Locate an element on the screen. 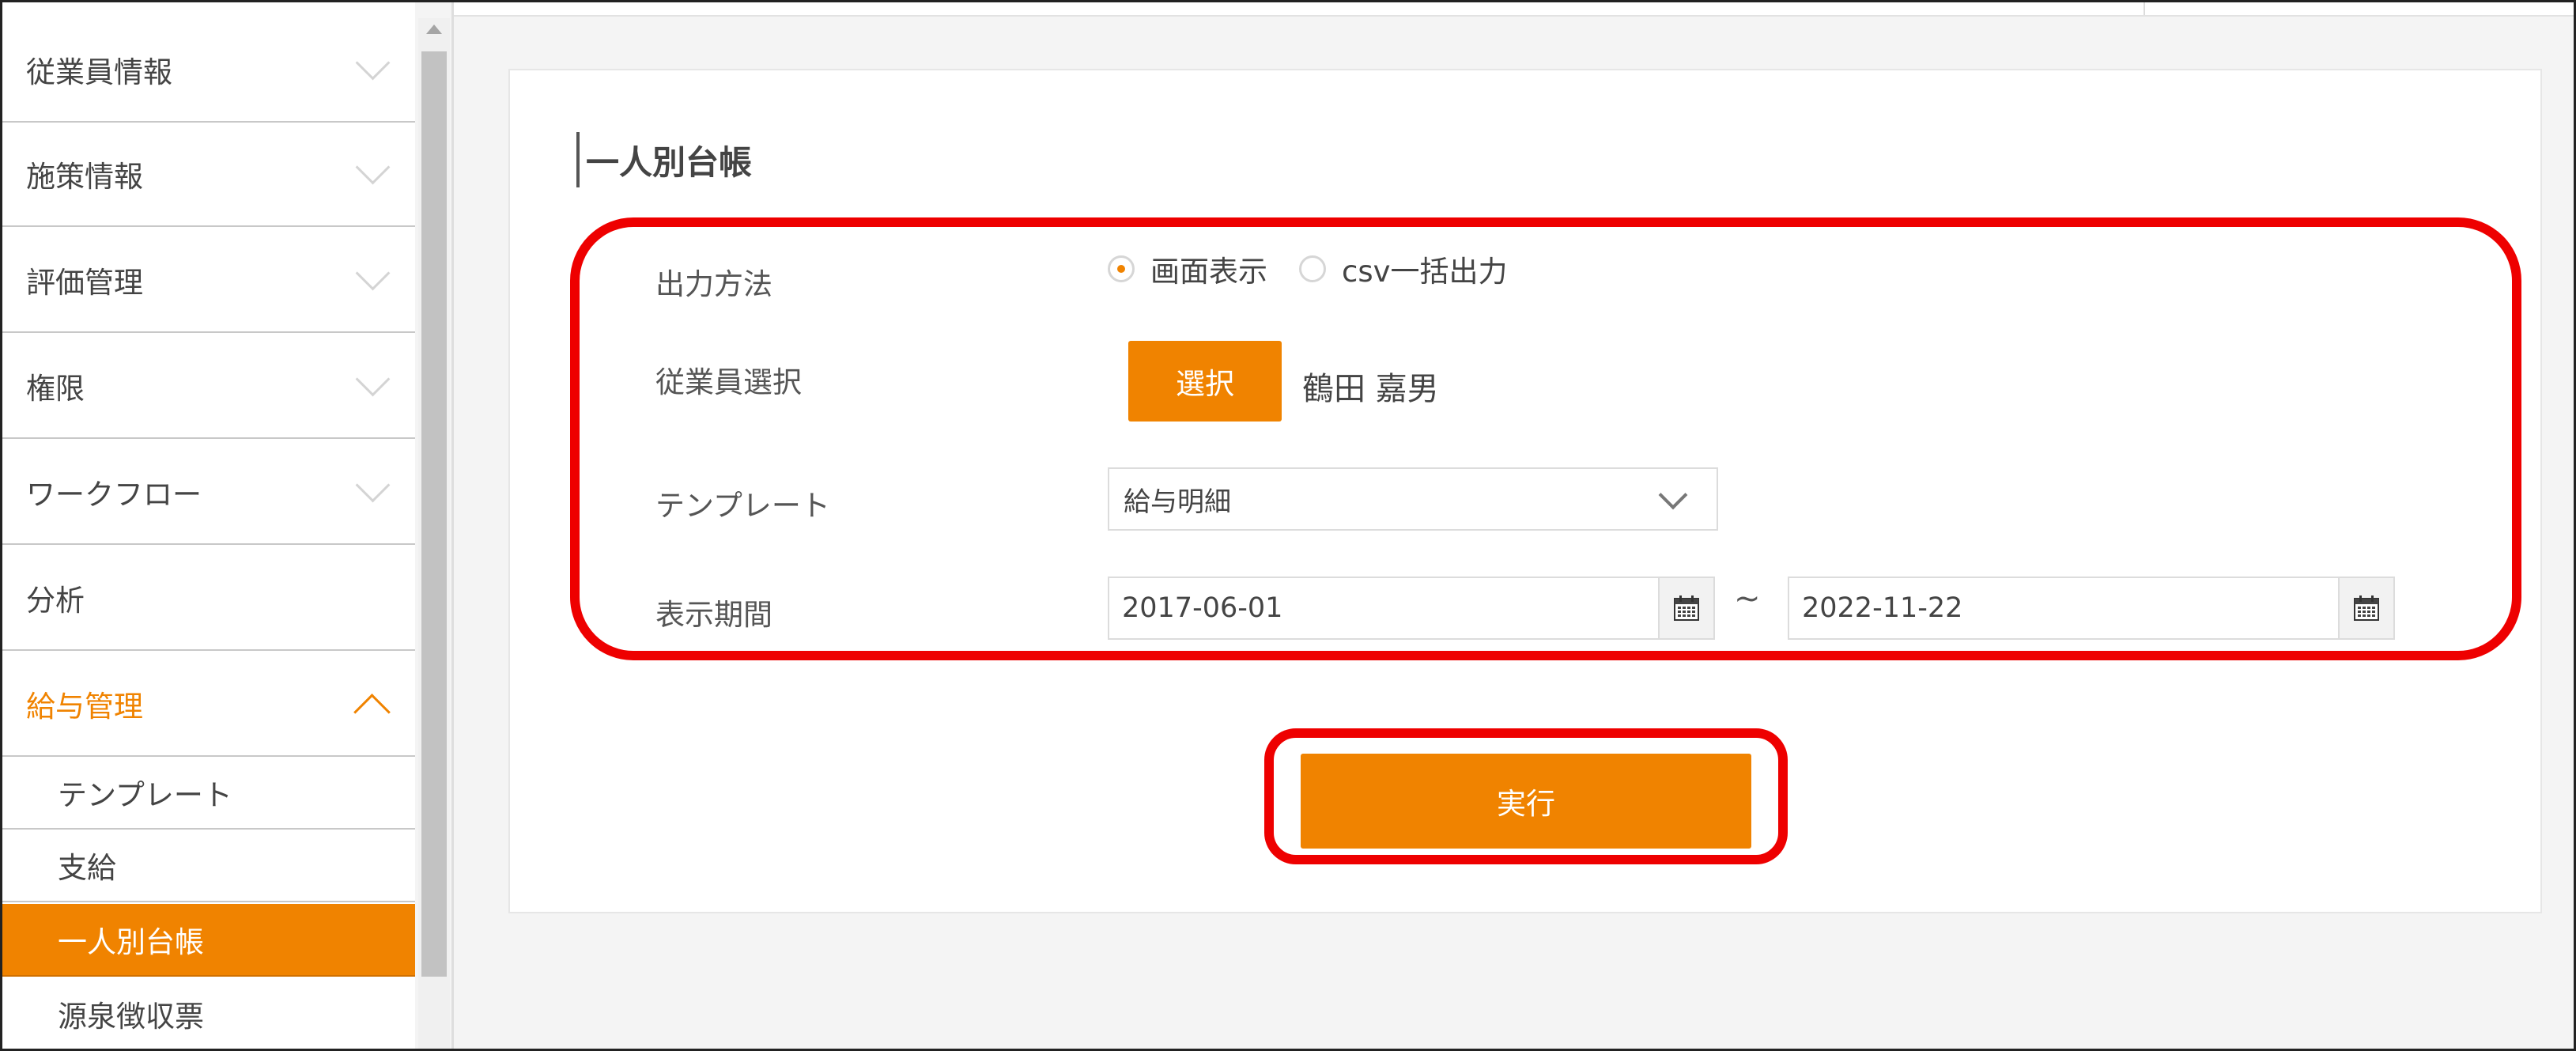  template-select: 給与明細 is located at coordinates (1413, 499).